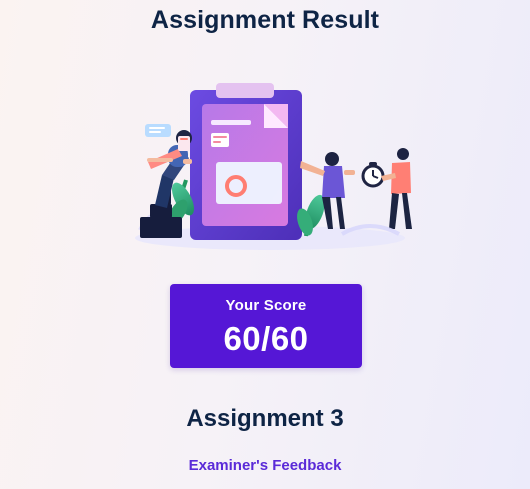 This screenshot has height=489, width=530. What do you see at coordinates (266, 338) in the screenshot?
I see `score-value: 60/60` at bounding box center [266, 338].